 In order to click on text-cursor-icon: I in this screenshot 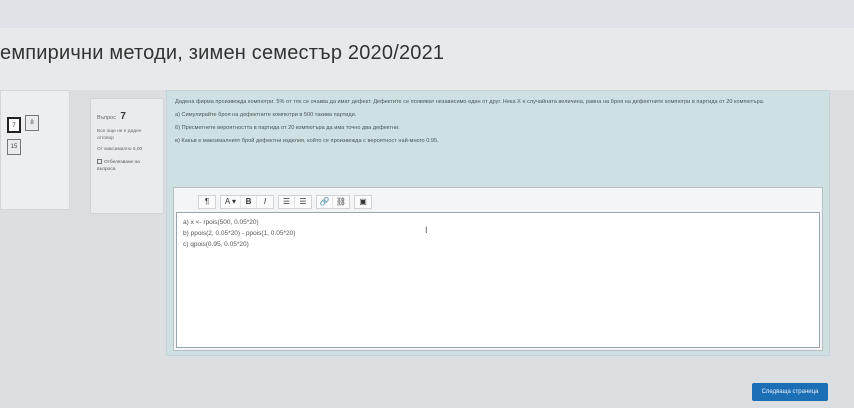, I will do `click(426, 230)`.